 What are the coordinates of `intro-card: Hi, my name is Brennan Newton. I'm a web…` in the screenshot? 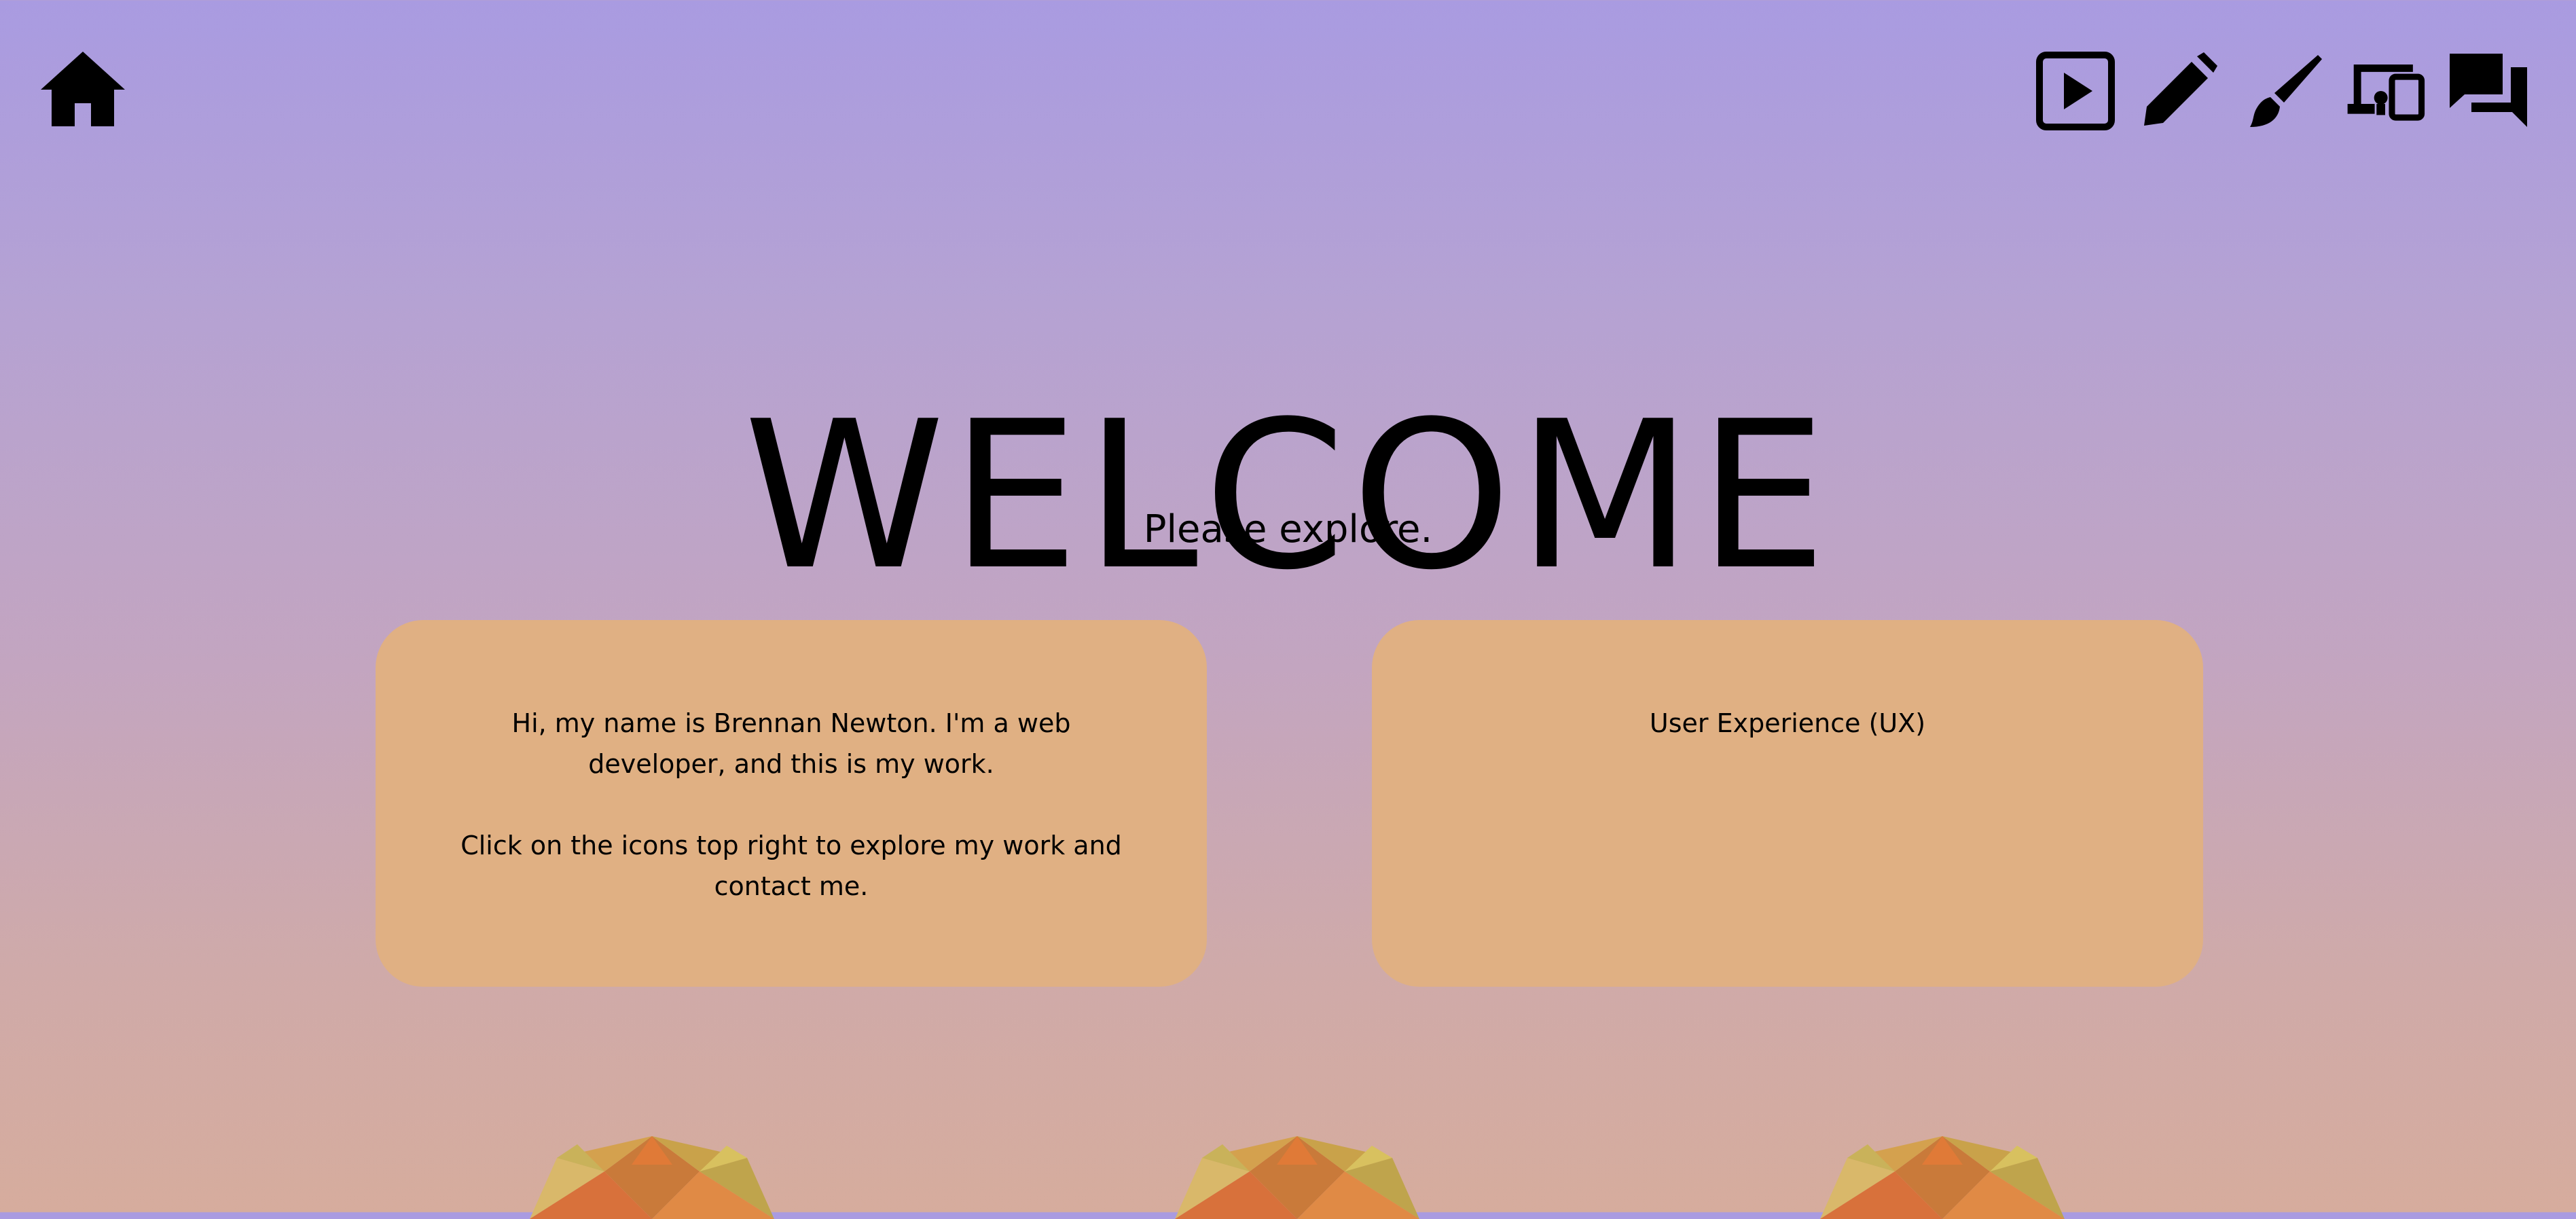 It's located at (791, 803).